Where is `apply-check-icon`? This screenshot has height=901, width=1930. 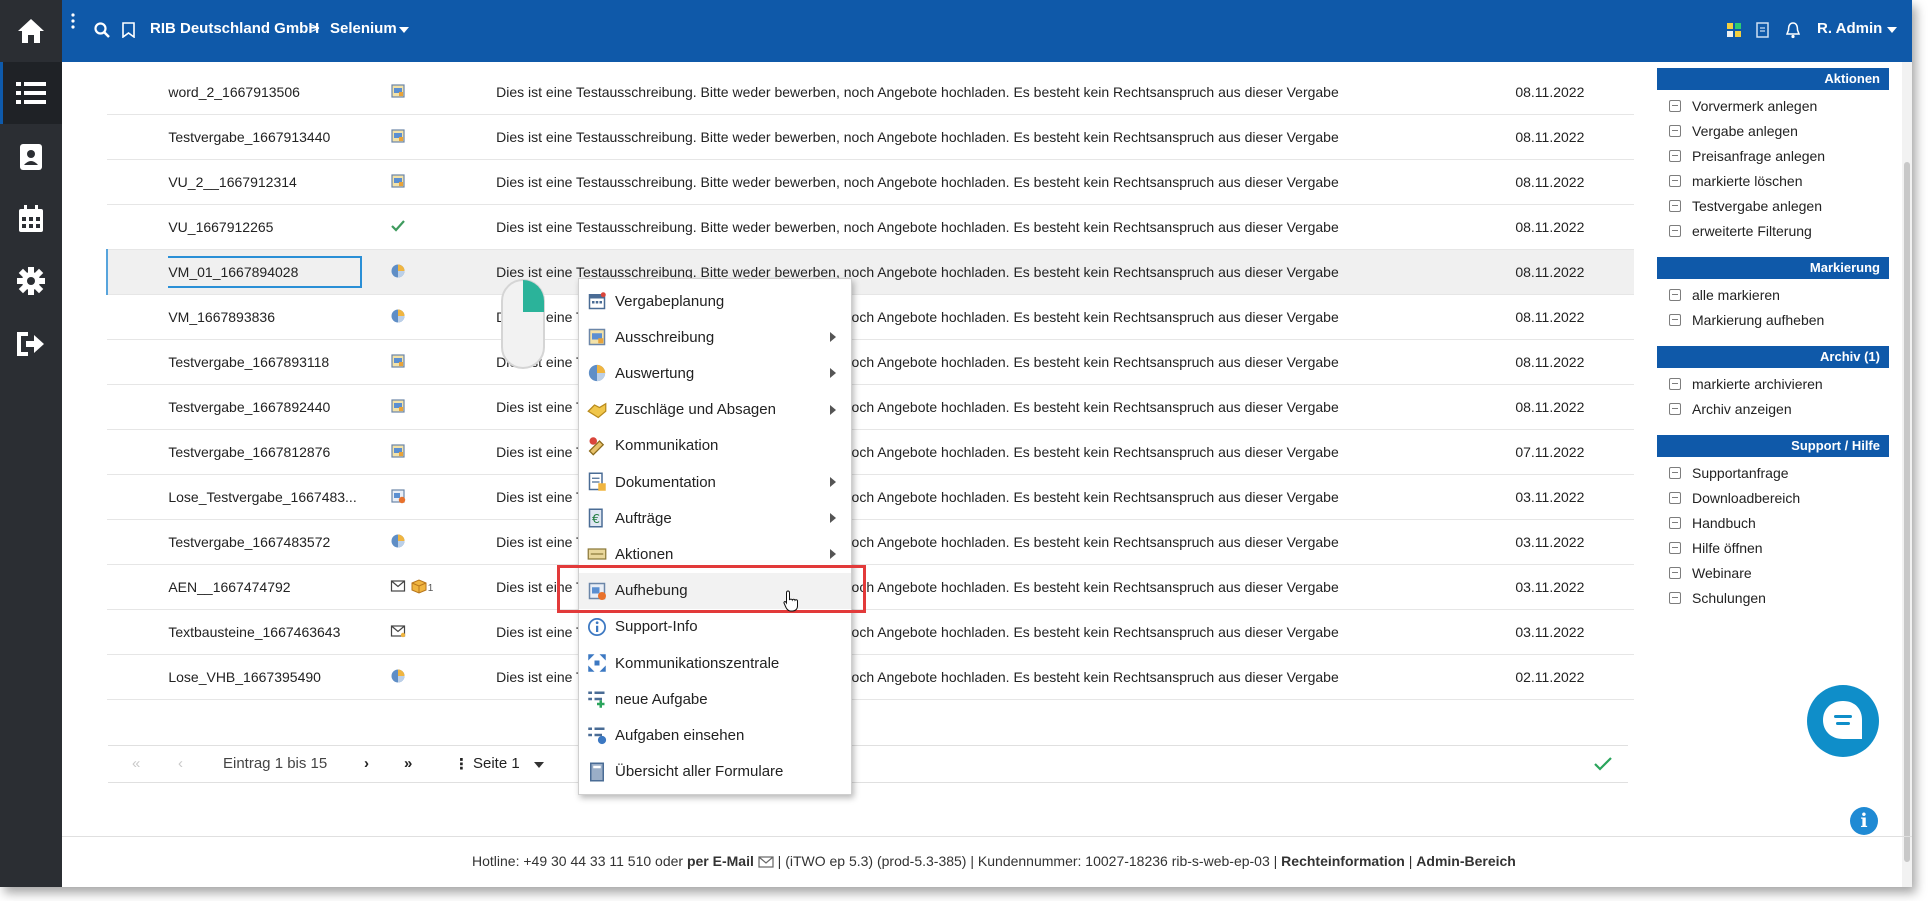 apply-check-icon is located at coordinates (1603, 764).